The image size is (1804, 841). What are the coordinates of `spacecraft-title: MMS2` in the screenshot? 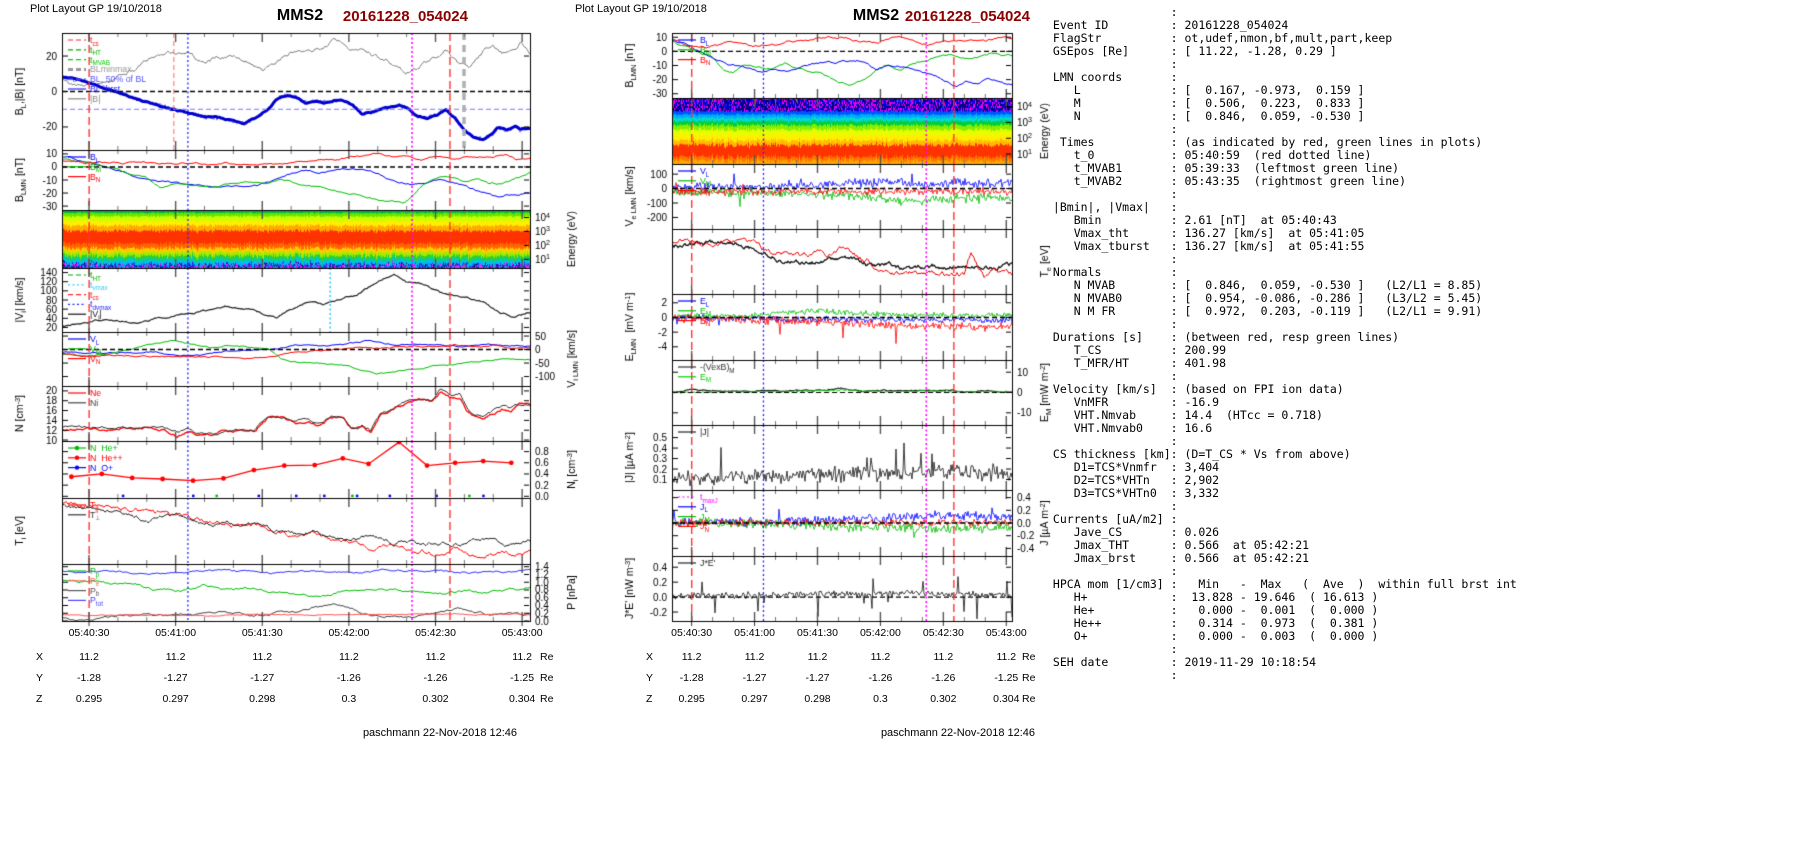 It's located at (300, 15).